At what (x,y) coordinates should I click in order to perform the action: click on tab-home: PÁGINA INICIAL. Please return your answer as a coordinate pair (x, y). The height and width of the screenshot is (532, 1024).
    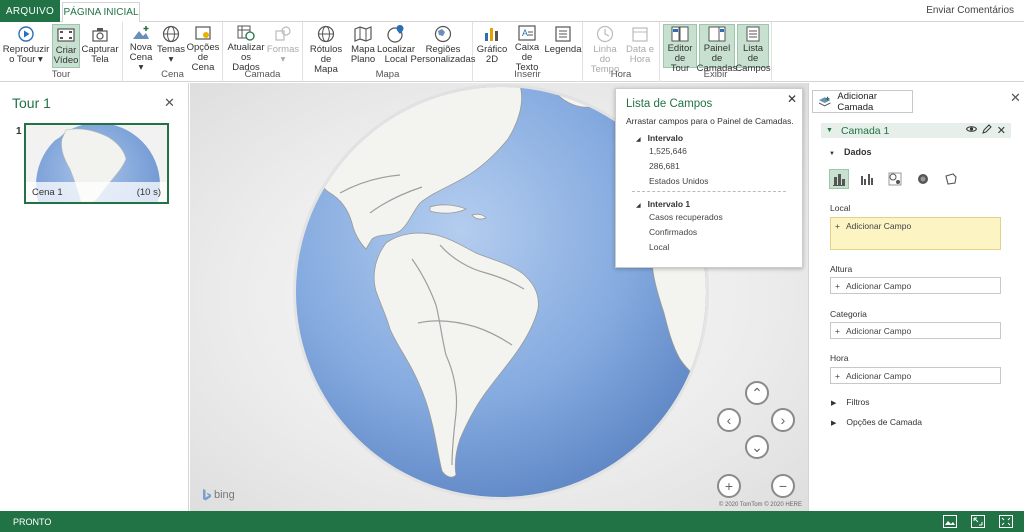
    Looking at the image, I should click on (101, 12).